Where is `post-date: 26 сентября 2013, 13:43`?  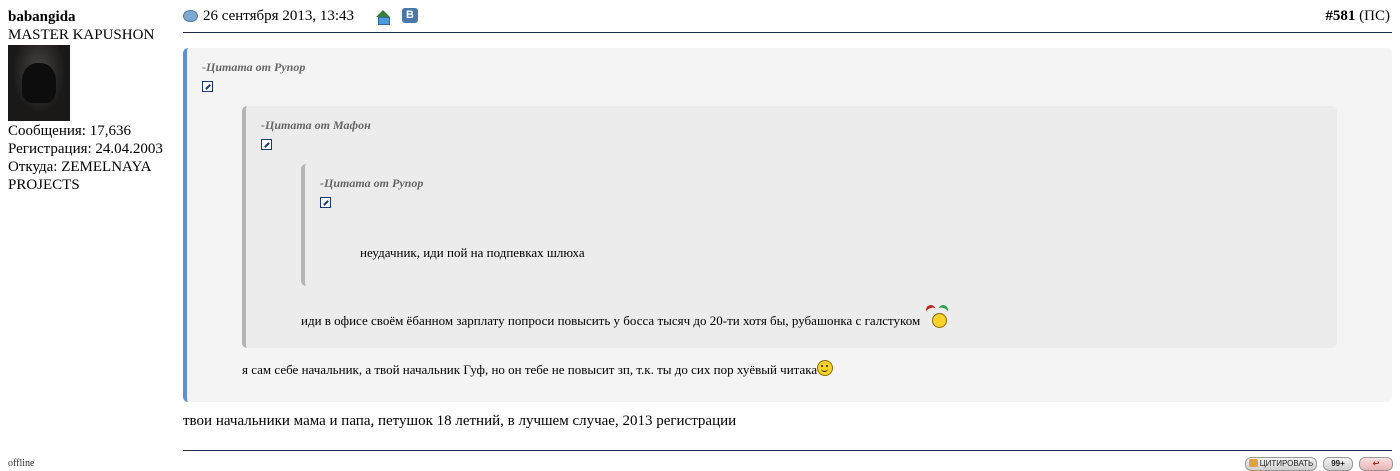
post-date: 26 сентября 2013, 13:43 is located at coordinates (278, 16).